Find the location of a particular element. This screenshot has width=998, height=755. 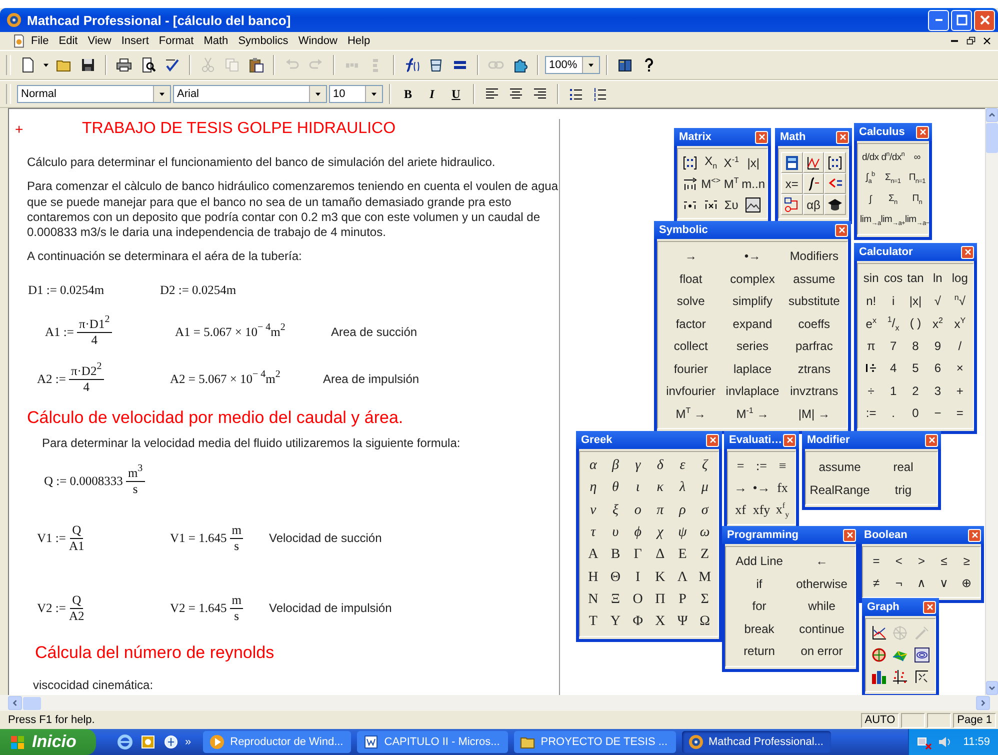

palette-button: sin is located at coordinates (871, 278).